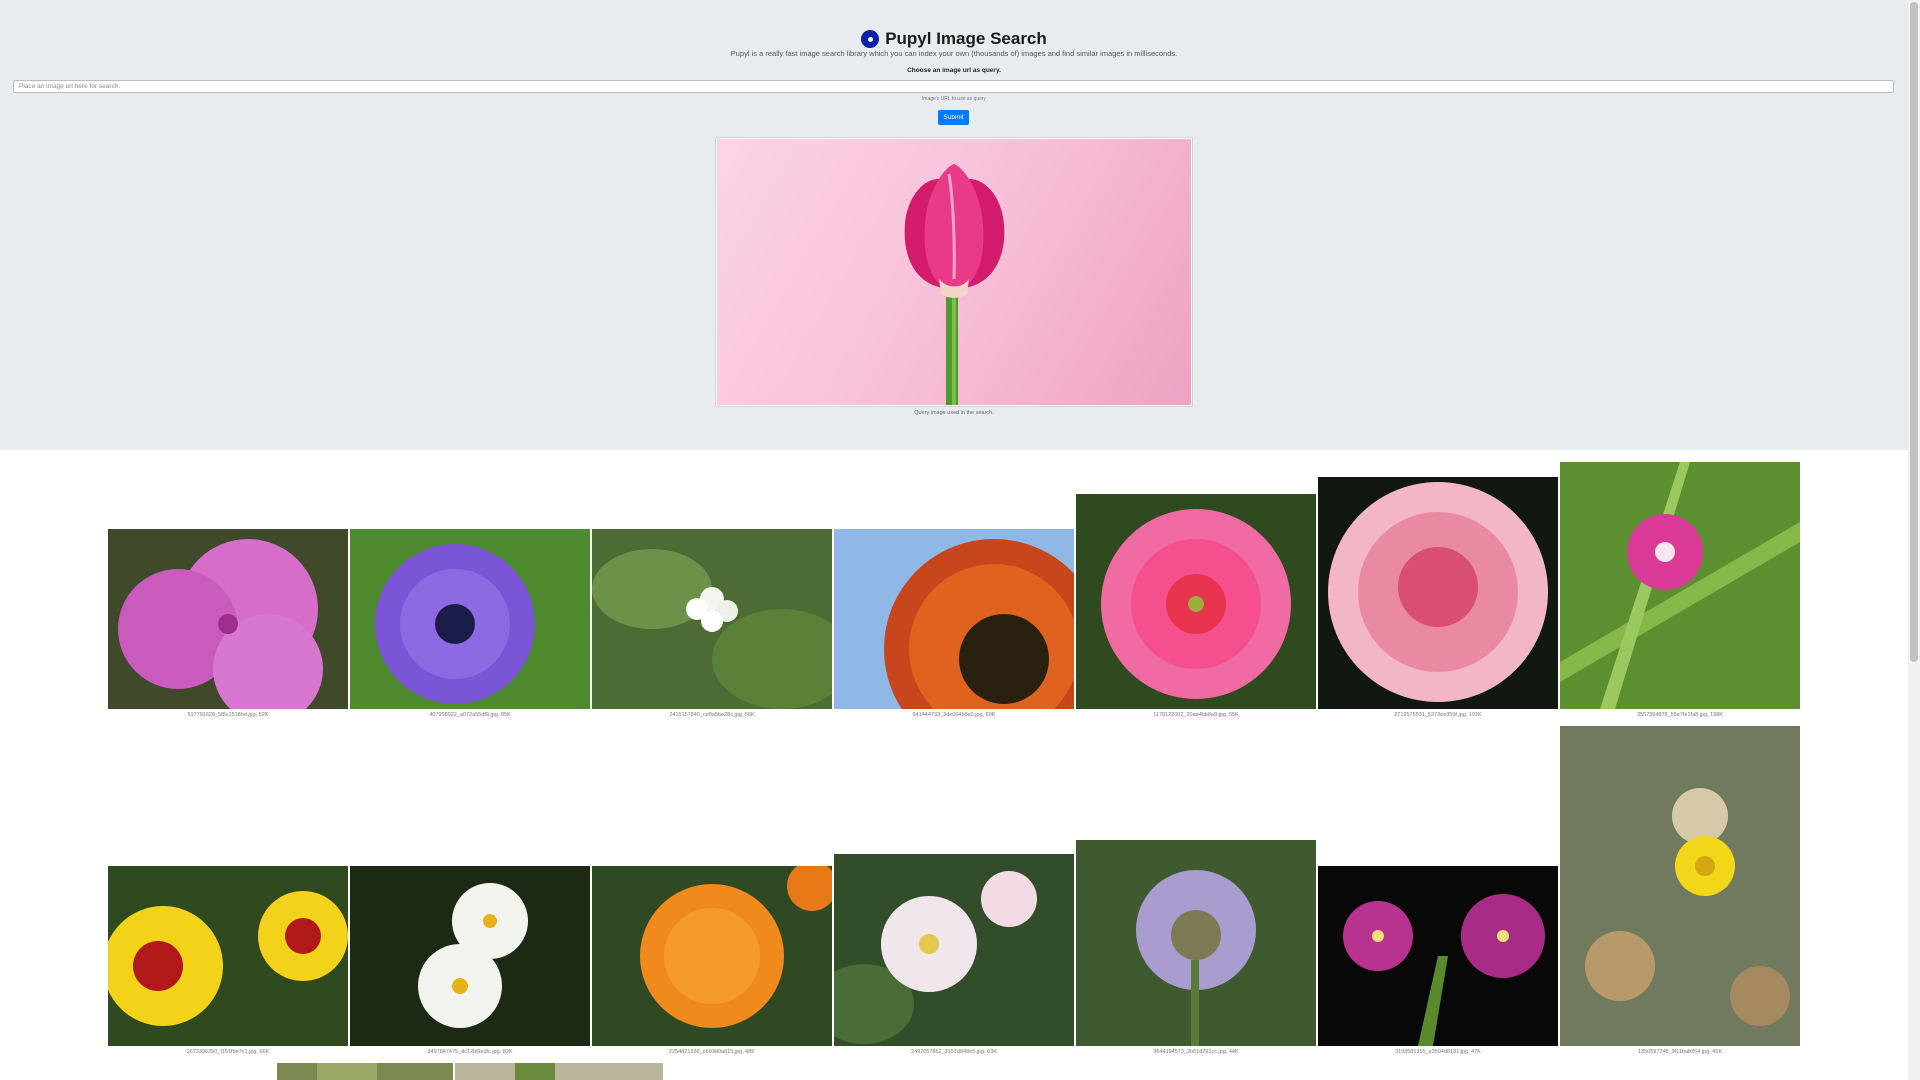 The height and width of the screenshot is (1080, 1920). What do you see at coordinates (870, 39) in the screenshot?
I see `pupyl-eye-logo-icon` at bounding box center [870, 39].